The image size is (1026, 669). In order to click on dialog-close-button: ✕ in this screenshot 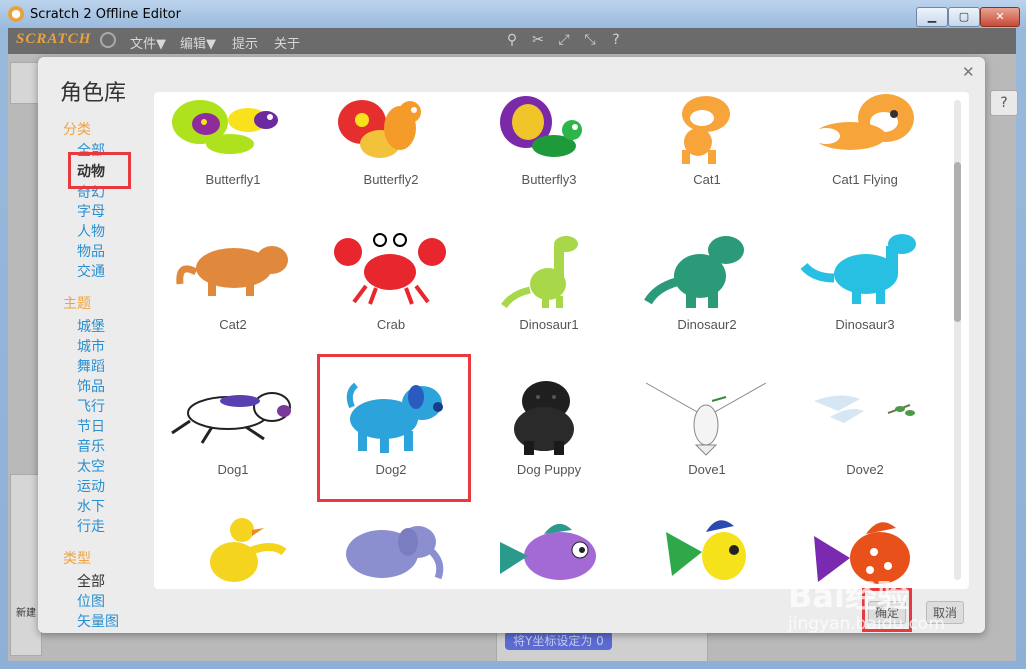, I will do `click(968, 72)`.